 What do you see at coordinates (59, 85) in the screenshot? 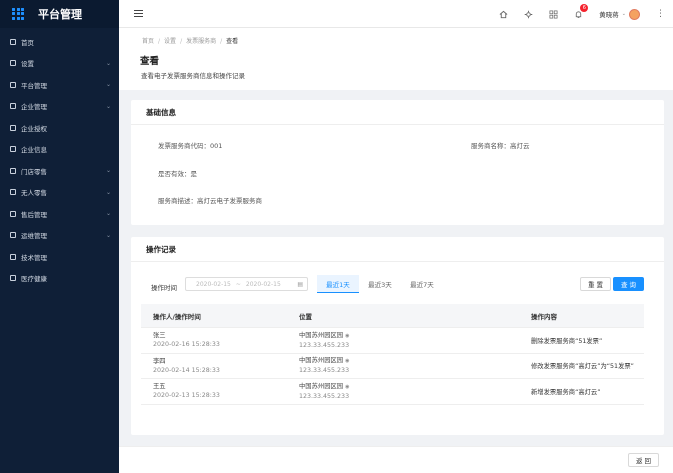
I see `sidebar-item: 平台管理 ⌄` at bounding box center [59, 85].